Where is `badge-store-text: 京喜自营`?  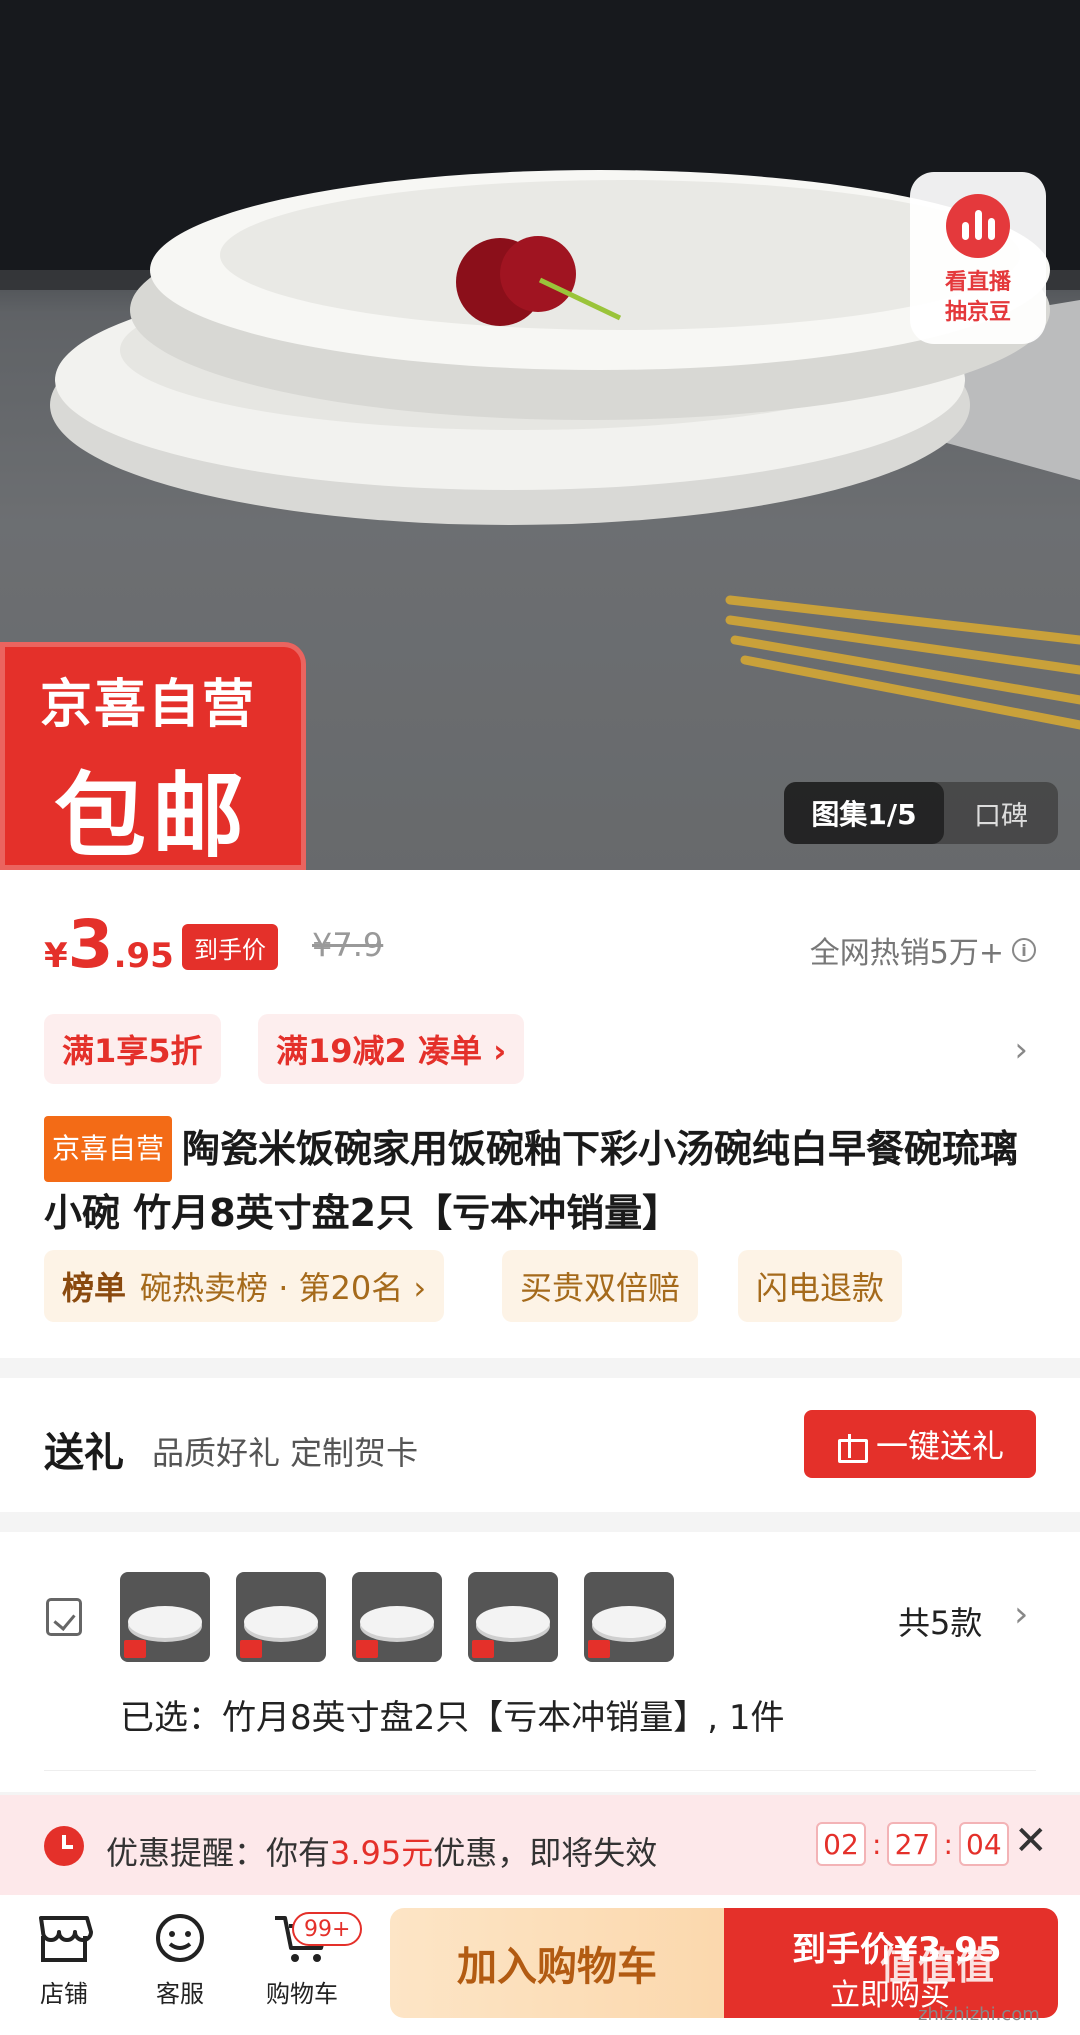 badge-store-text: 京喜自营 is located at coordinates (148, 705).